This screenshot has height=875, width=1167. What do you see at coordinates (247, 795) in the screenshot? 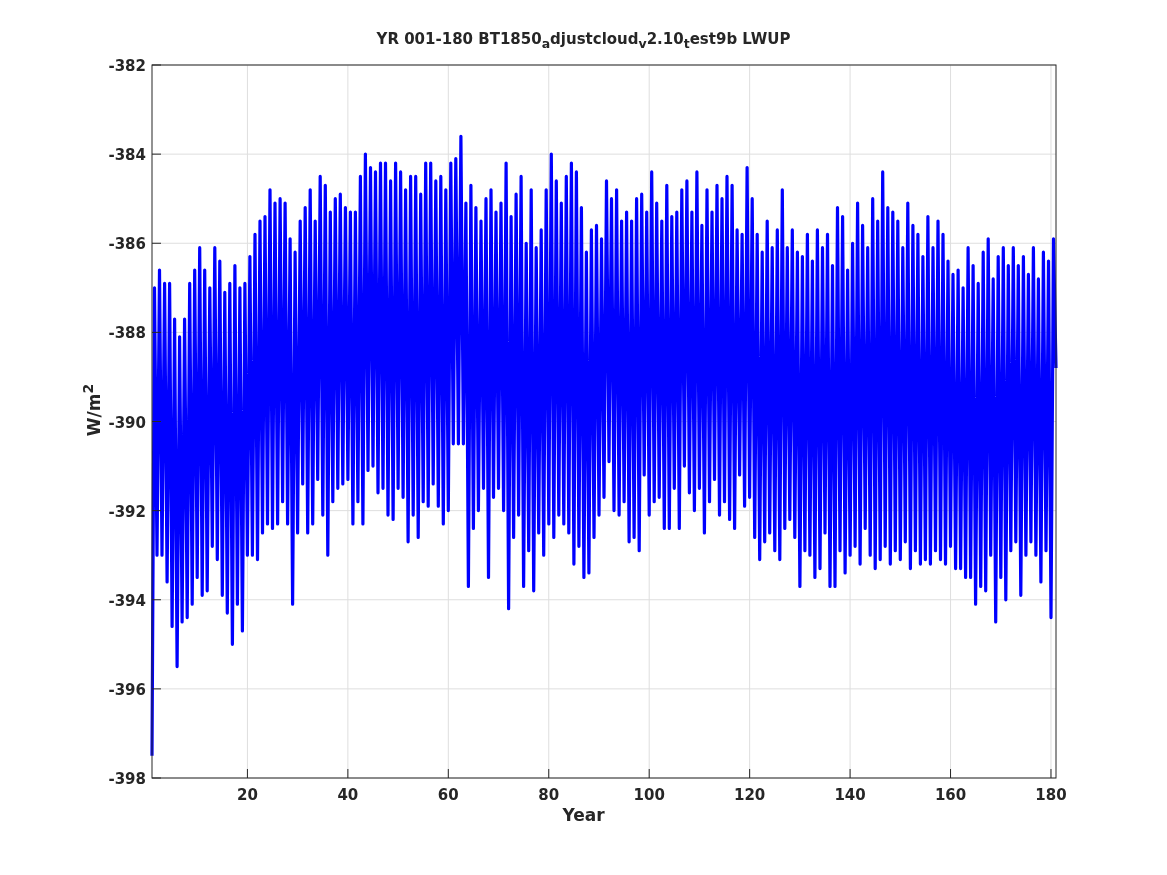
I see `x-tick-label: 20` at bounding box center [247, 795].